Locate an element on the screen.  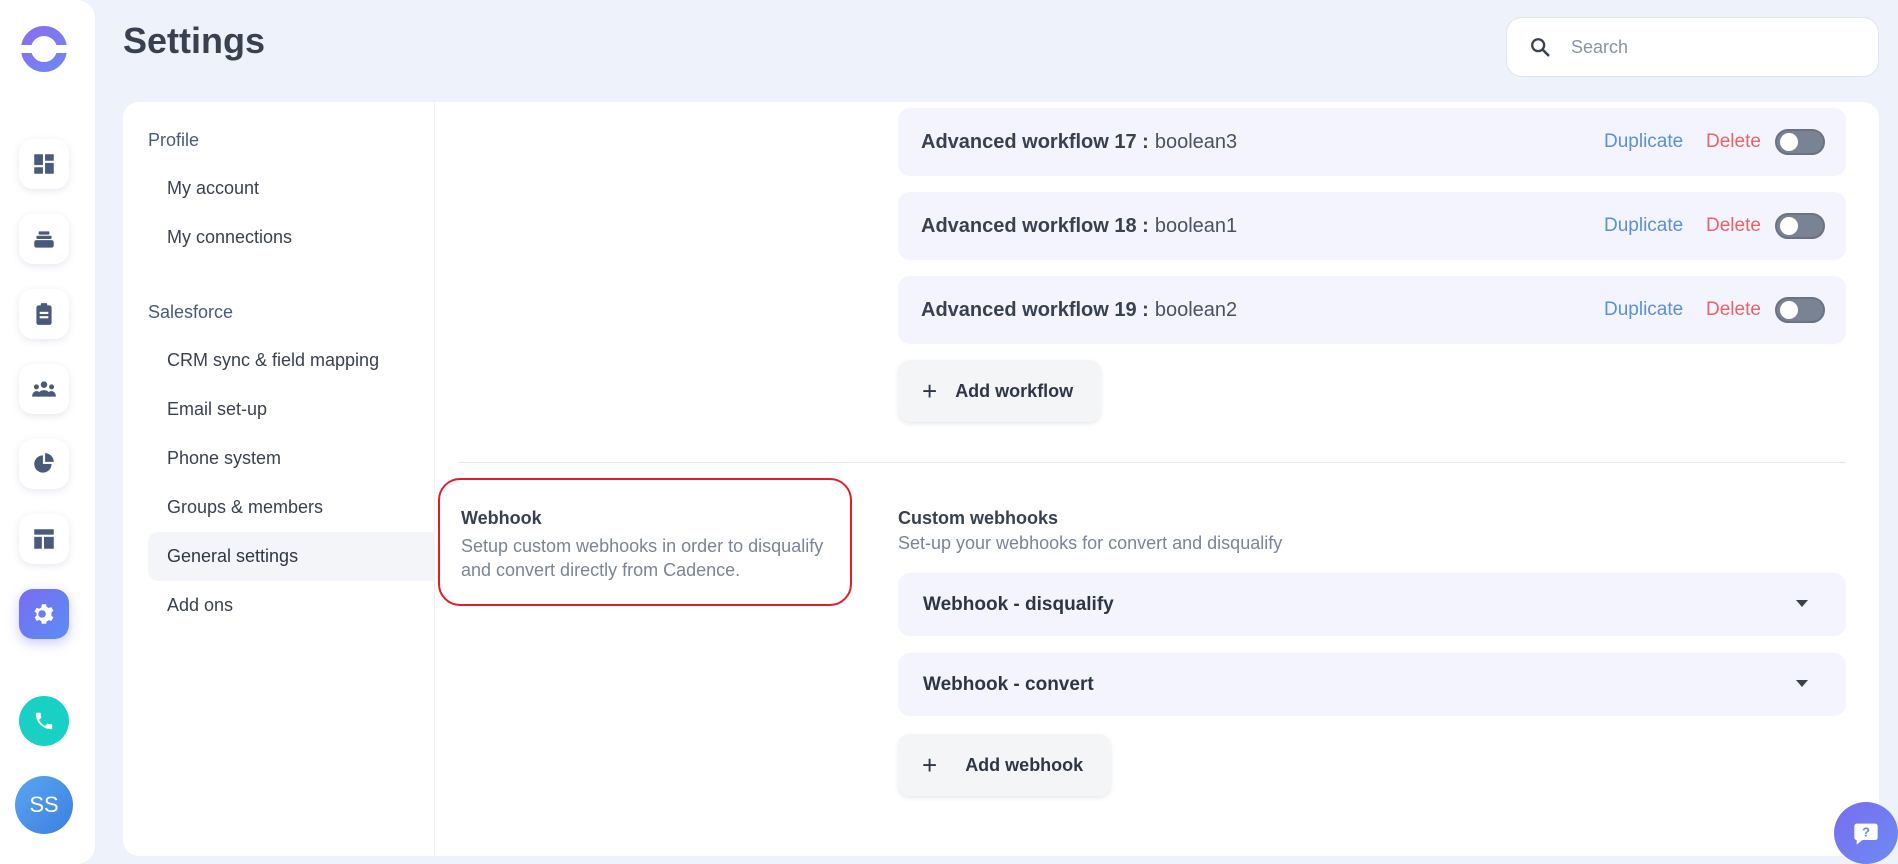
dropdown-label: Webhook - disqualify is located at coordinates (1018, 604).